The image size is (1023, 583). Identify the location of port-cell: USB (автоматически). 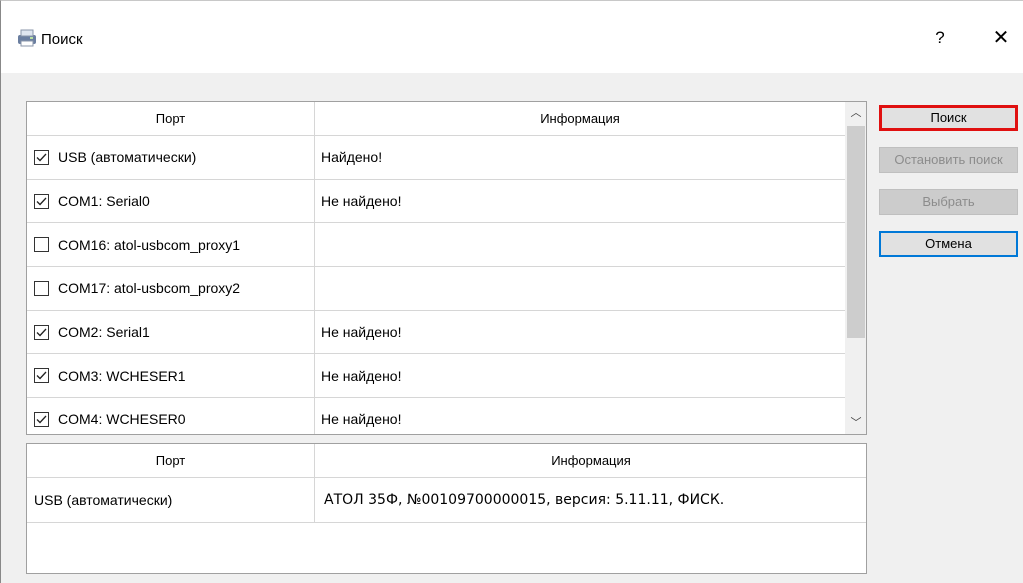
(171, 157).